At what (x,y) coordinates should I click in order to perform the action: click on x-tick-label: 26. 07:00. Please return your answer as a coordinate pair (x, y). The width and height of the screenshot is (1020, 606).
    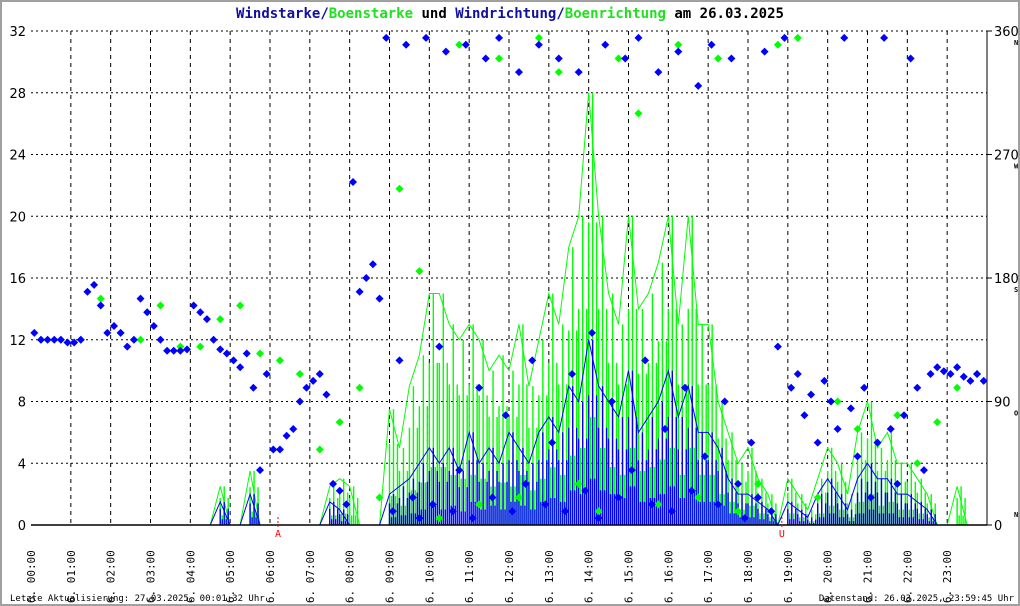
    Looking at the image, I should click on (310, 577).